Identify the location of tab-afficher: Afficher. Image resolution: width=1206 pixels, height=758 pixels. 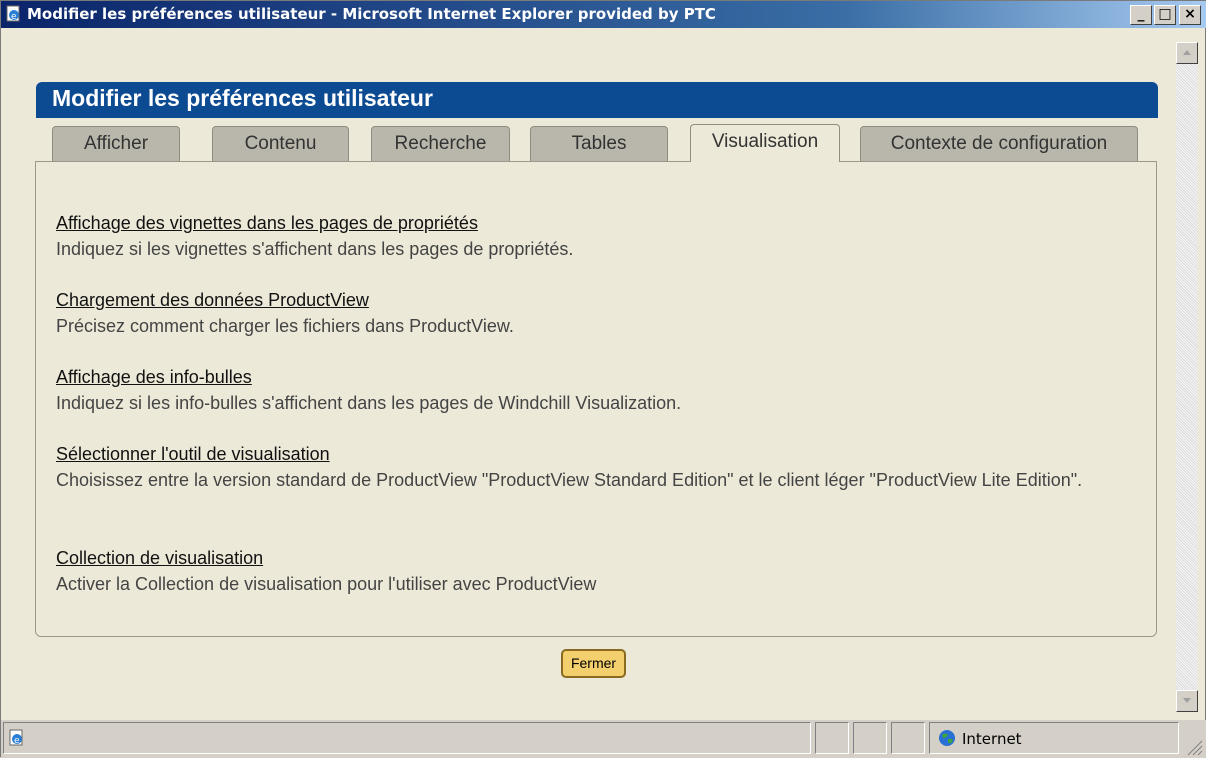
(116, 144).